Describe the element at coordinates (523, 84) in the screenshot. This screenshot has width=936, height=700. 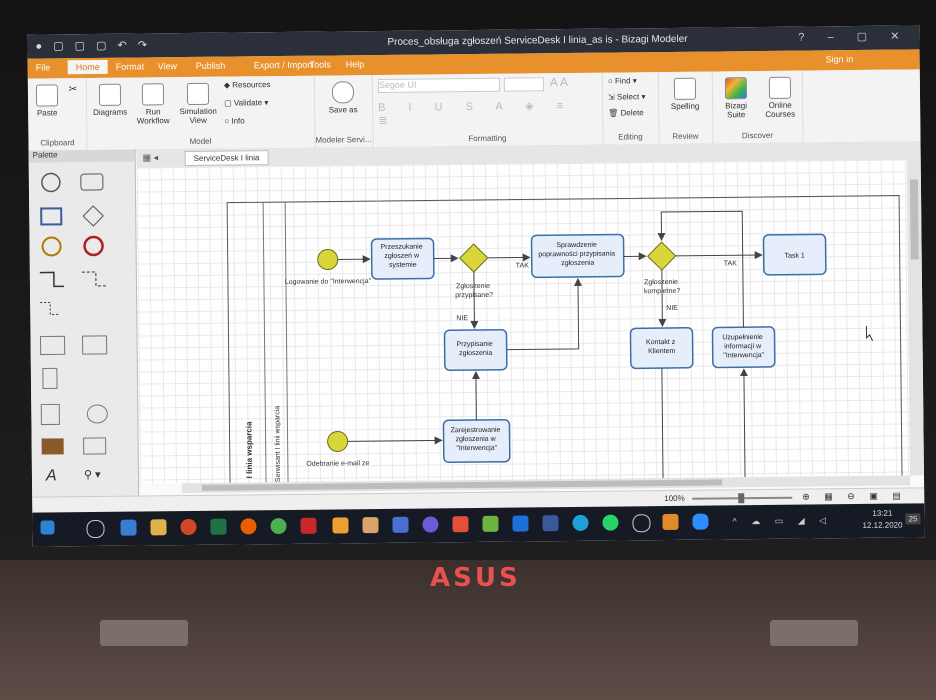
I see `font-size-select` at that location.